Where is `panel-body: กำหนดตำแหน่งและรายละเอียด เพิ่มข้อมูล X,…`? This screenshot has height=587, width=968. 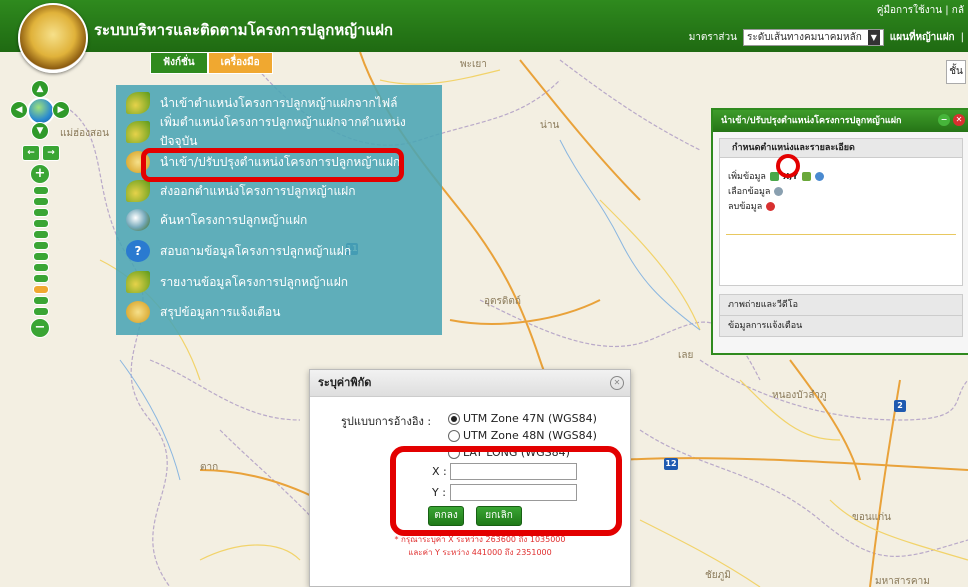
panel-body: กำหนดตำแหน่งและรายละเอียด เพิ่มข้อมูล X,… is located at coordinates (841, 212).